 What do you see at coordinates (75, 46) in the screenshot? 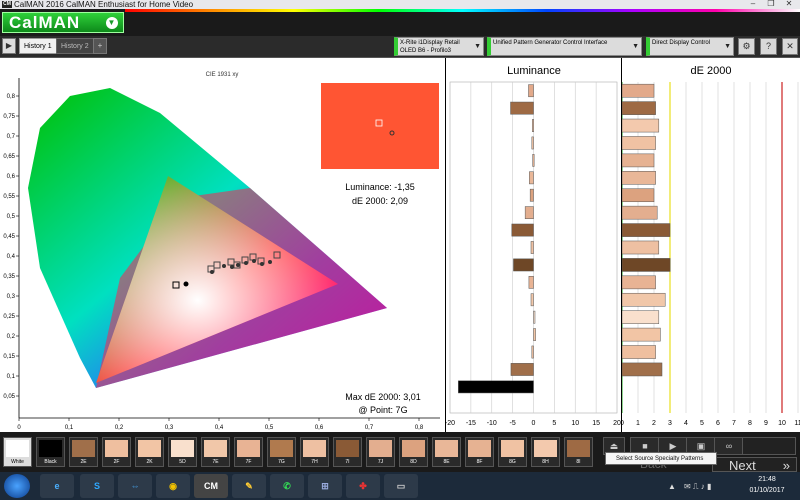
I see `tab-history-2: History 2` at bounding box center [75, 46].